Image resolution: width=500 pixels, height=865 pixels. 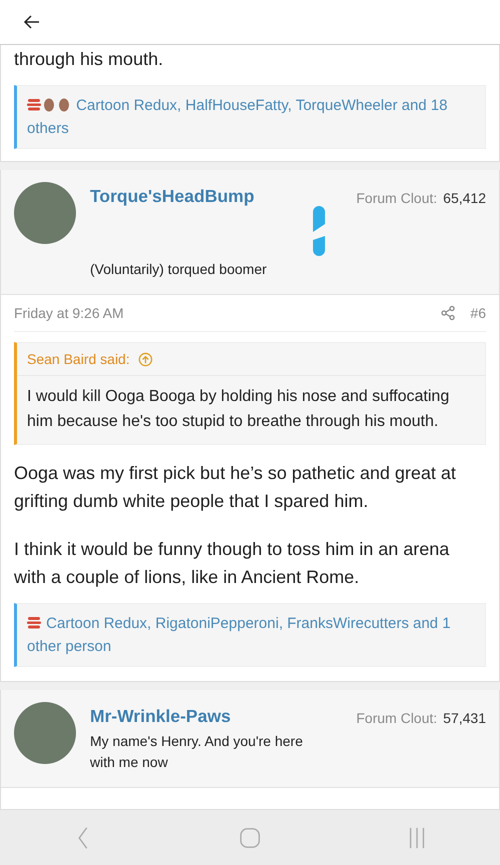 I want to click on username-link: Mr-Wrinkle-Paws, so click(x=216, y=716).